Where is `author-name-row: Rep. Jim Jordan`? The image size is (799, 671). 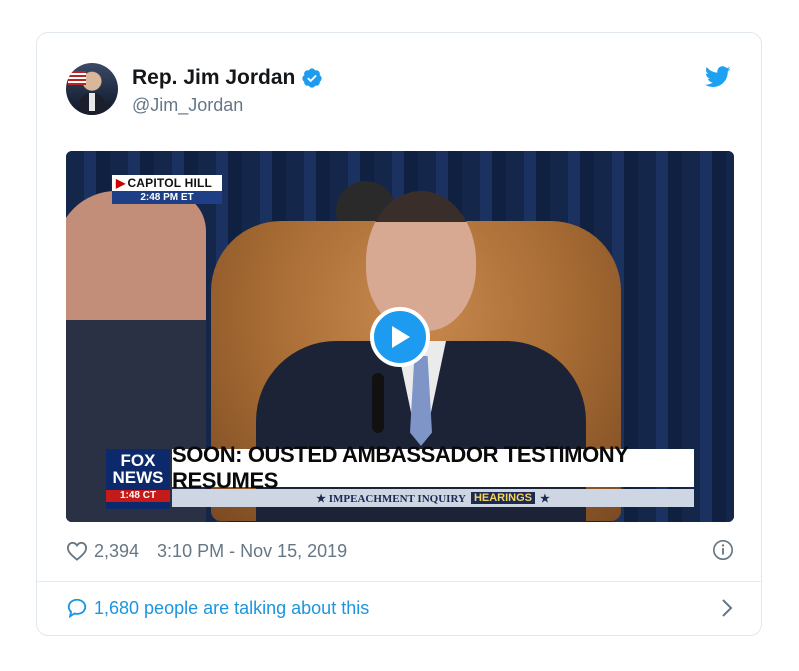 author-name-row: Rep. Jim Jordan is located at coordinates (227, 78).